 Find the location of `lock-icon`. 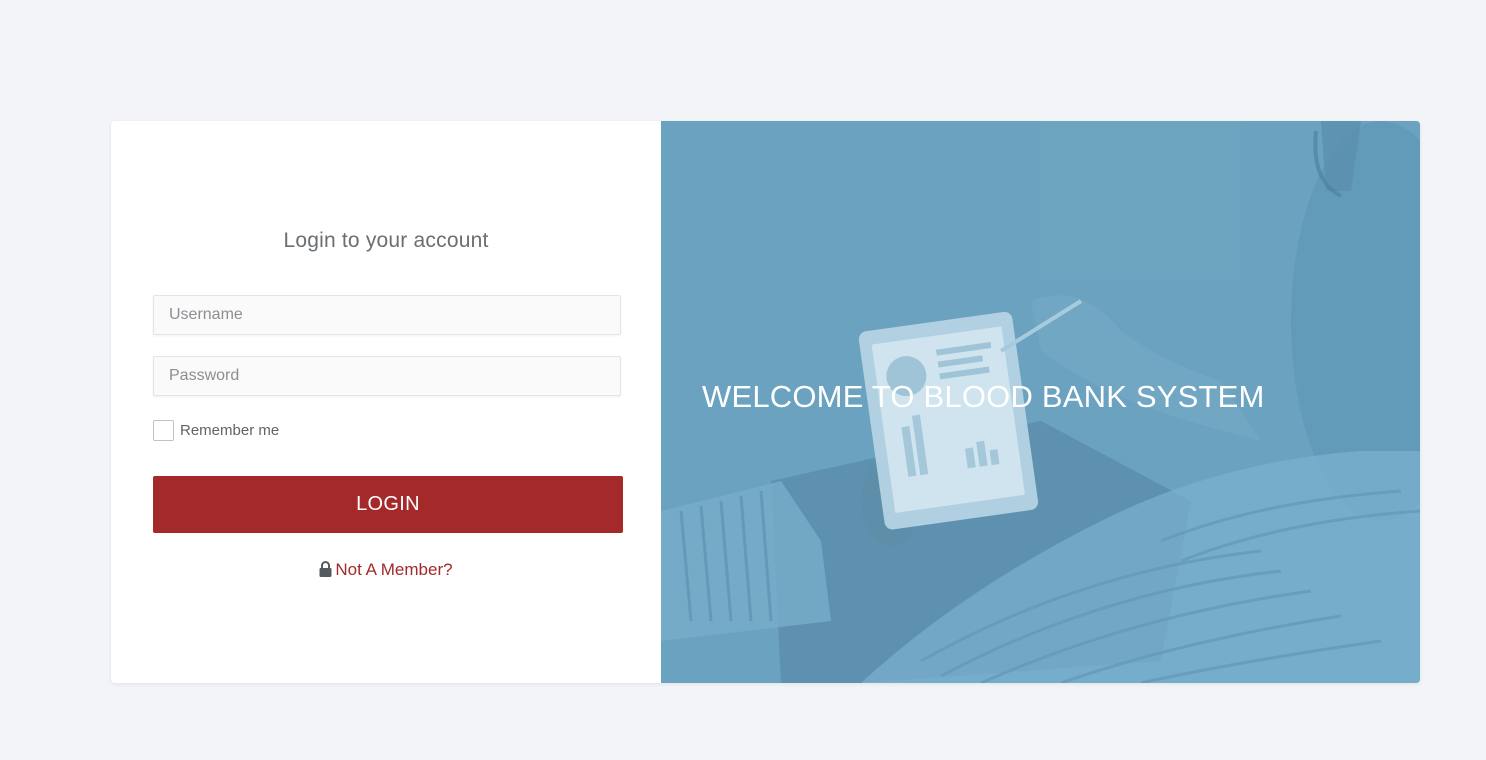

lock-icon is located at coordinates (325, 569).